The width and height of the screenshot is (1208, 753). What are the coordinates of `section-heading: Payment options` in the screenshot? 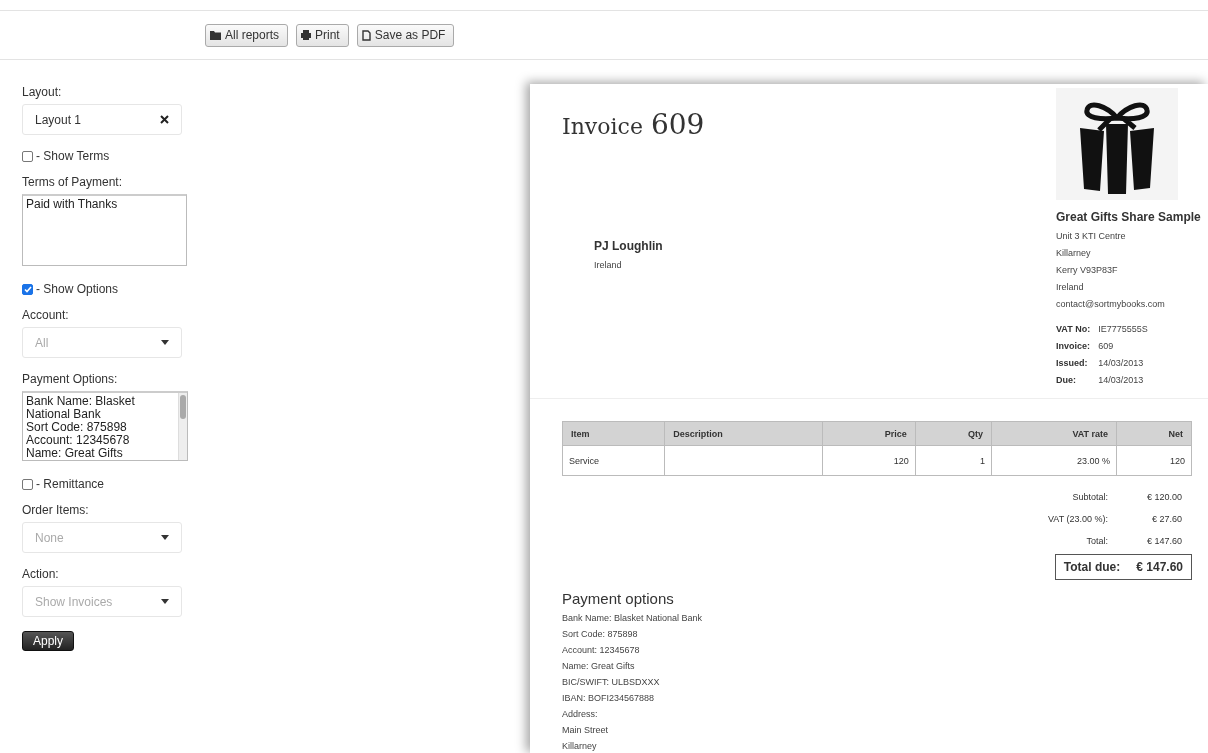 It's located at (618, 598).